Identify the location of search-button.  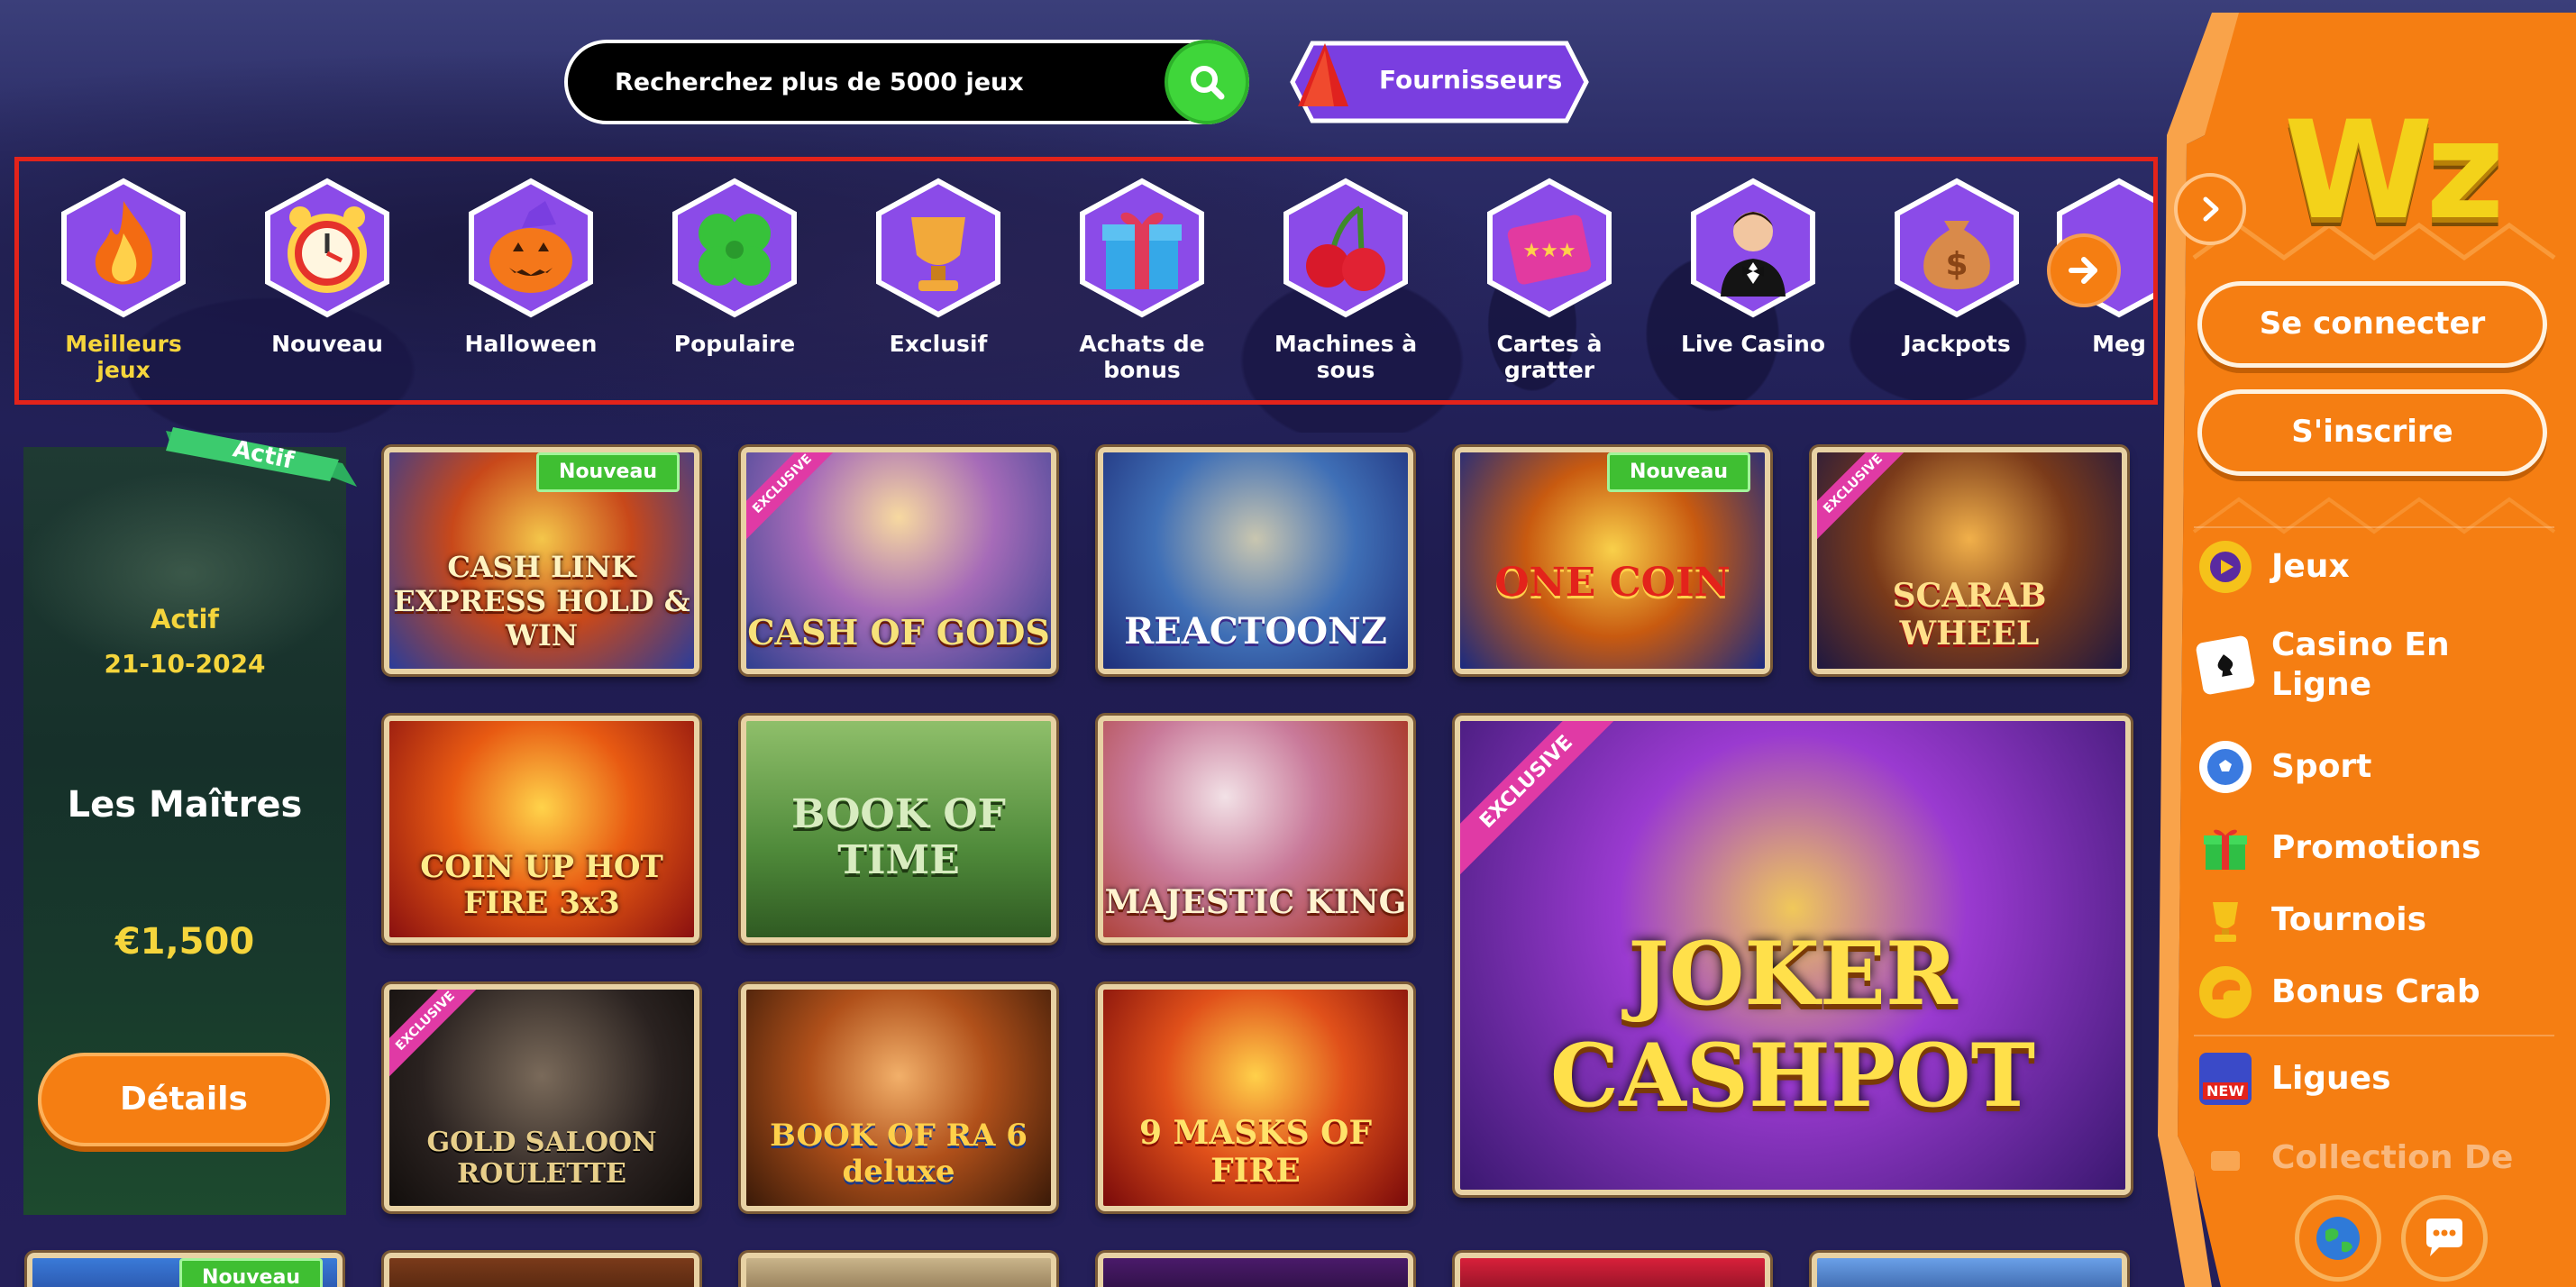
(1207, 82).